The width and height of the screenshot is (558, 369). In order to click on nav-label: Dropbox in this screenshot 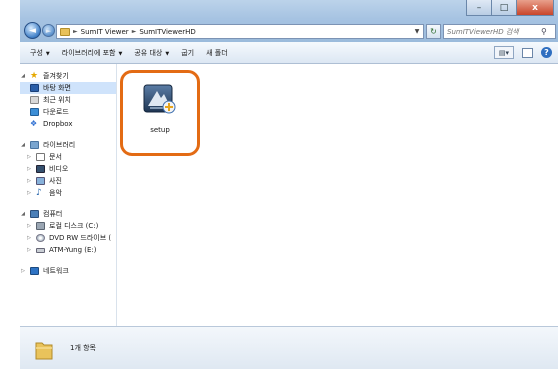, I will do `click(58, 124)`.